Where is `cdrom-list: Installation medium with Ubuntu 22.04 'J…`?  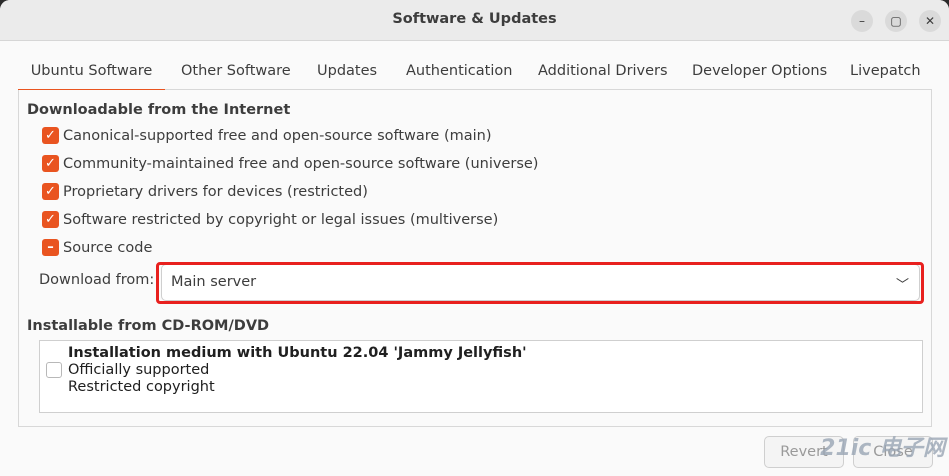 cdrom-list: Installation medium with Ubuntu 22.04 'J… is located at coordinates (481, 376).